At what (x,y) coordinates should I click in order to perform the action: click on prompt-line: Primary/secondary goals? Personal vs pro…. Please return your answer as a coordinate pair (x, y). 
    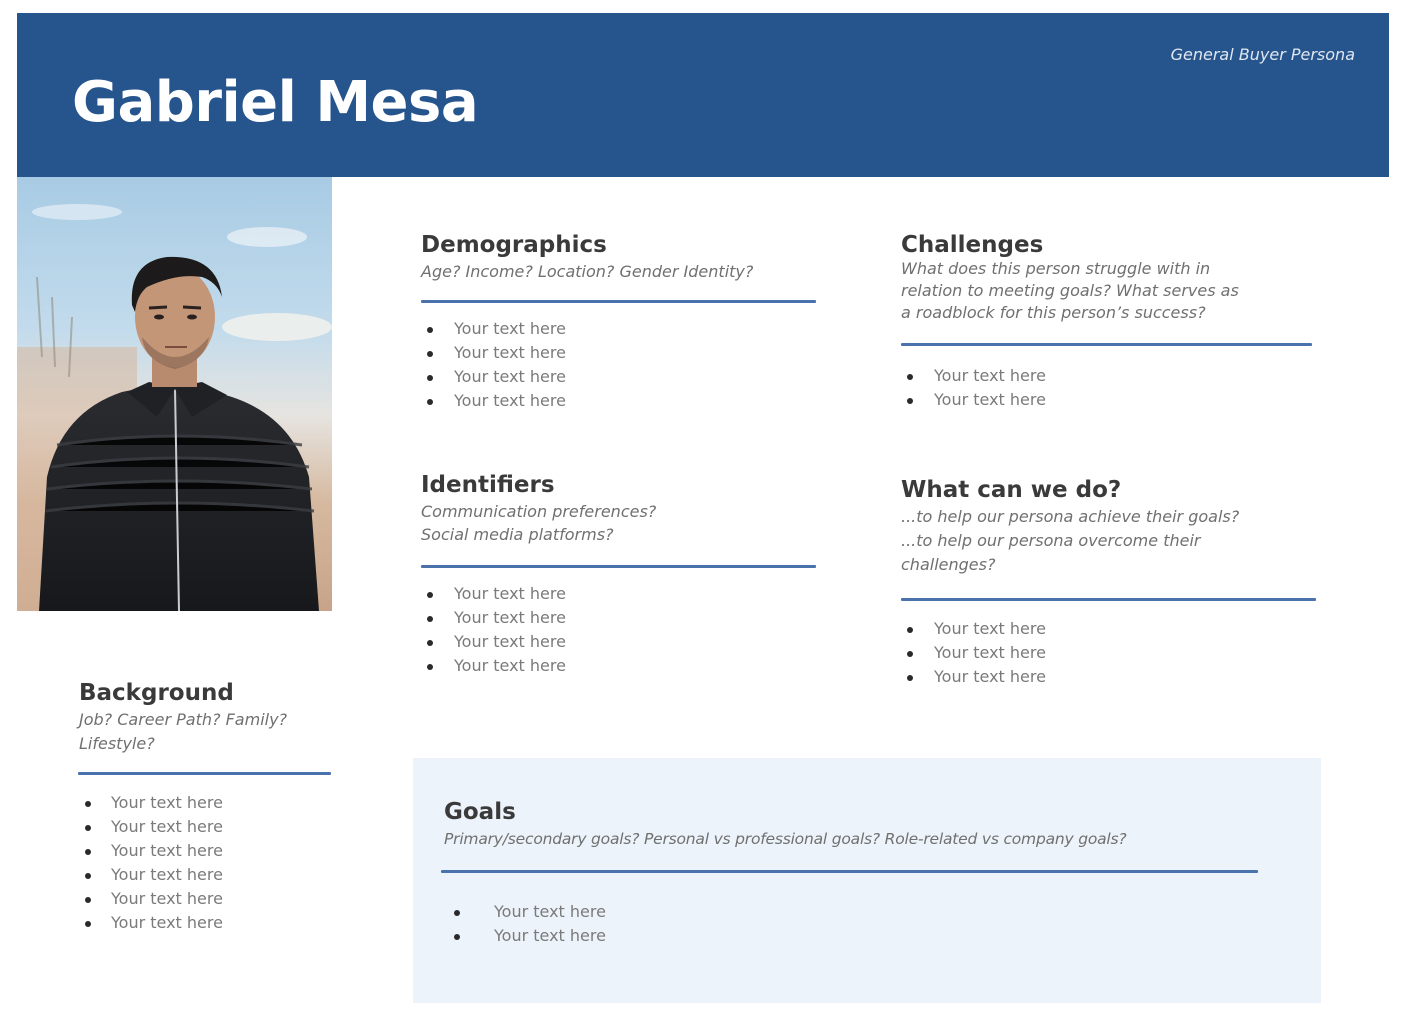
    Looking at the image, I should click on (785, 839).